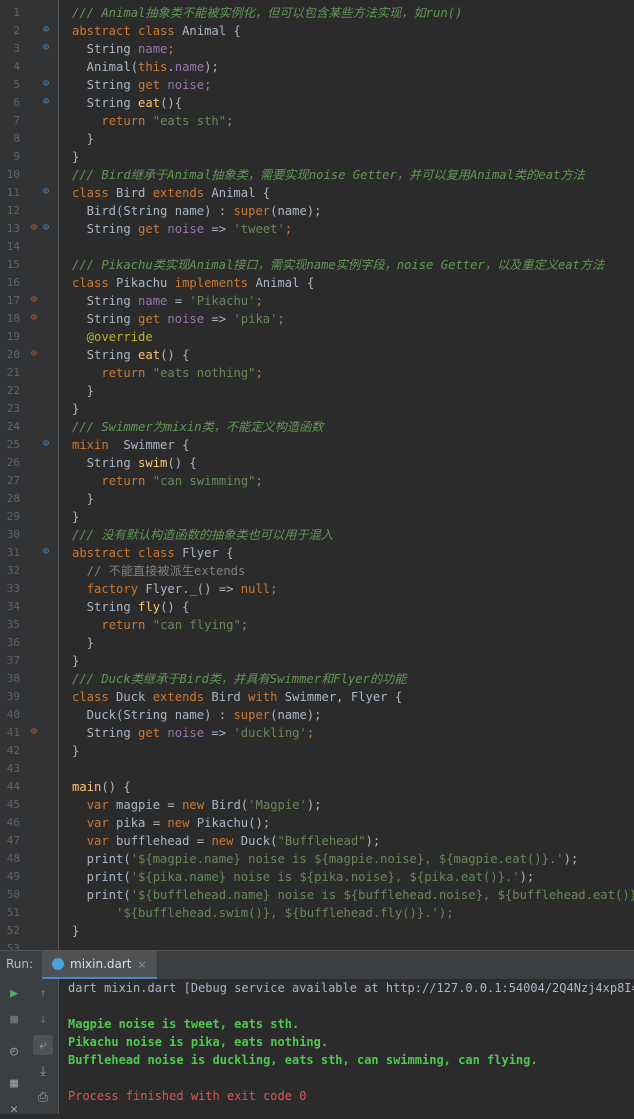  I want to click on code-line-28: }, so click(83, 499).